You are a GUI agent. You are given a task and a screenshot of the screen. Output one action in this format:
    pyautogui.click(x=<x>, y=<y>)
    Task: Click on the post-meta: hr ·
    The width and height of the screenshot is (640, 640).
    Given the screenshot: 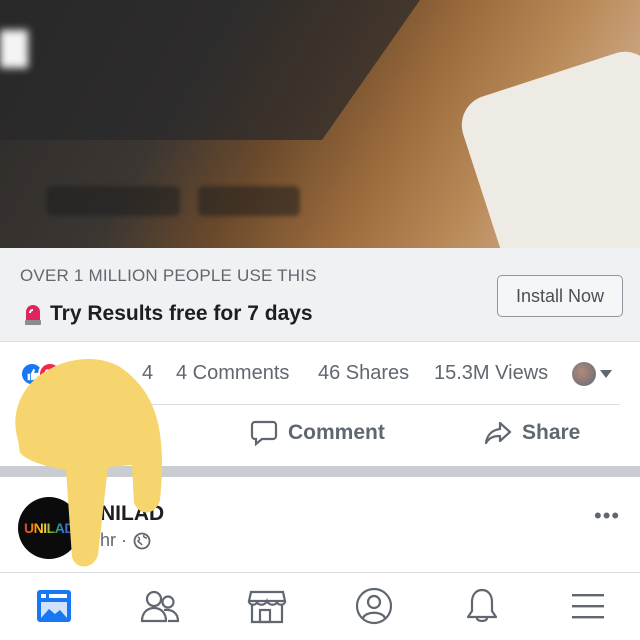 What is the action you would take?
    pyautogui.click(x=125, y=540)
    